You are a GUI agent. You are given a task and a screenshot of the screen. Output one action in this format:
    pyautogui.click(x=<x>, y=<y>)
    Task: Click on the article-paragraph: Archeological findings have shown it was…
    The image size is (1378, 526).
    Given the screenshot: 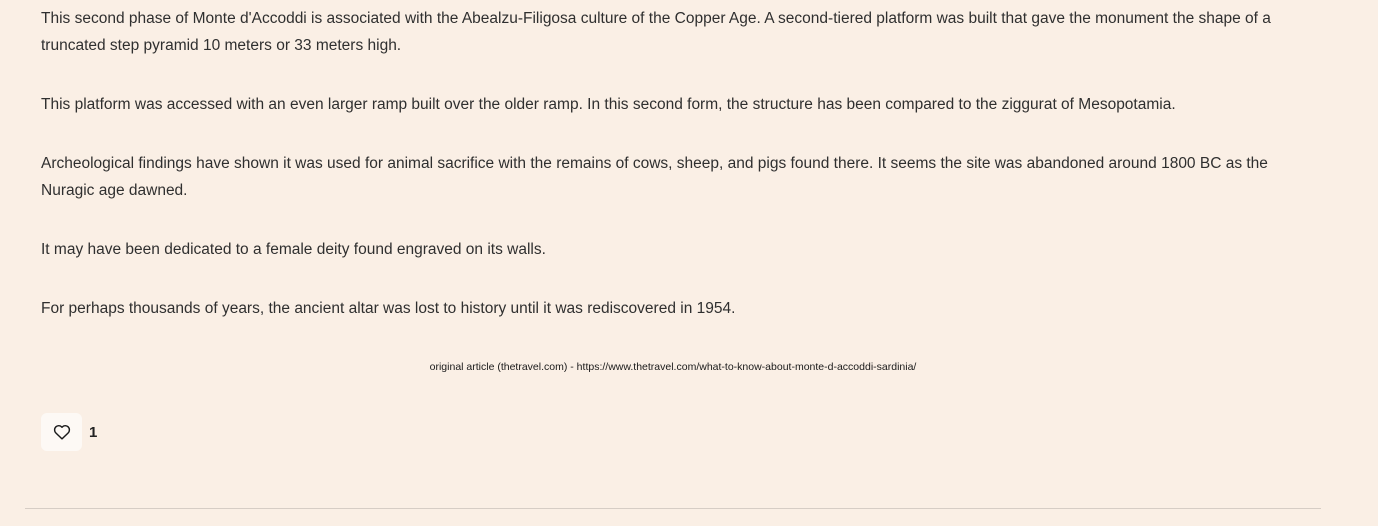 What is the action you would take?
    pyautogui.click(x=654, y=177)
    